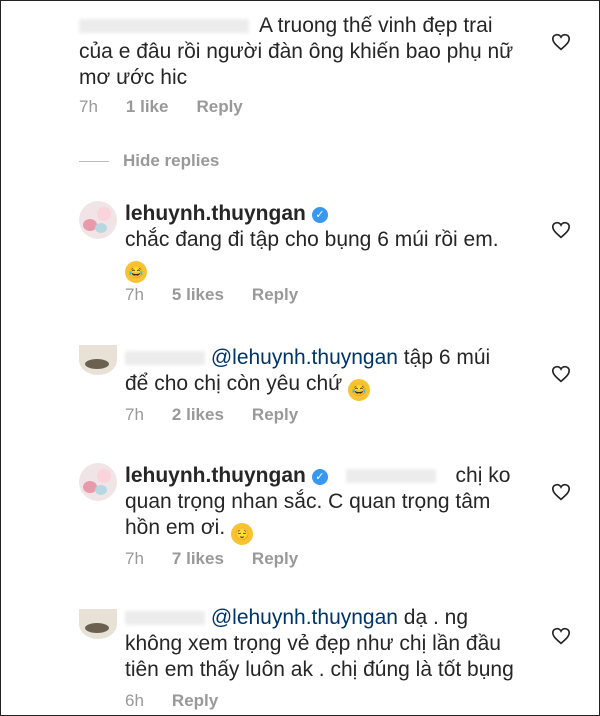  What do you see at coordinates (225, 295) in the screenshot?
I see `comment-meta: 7h 5 likes Reply` at bounding box center [225, 295].